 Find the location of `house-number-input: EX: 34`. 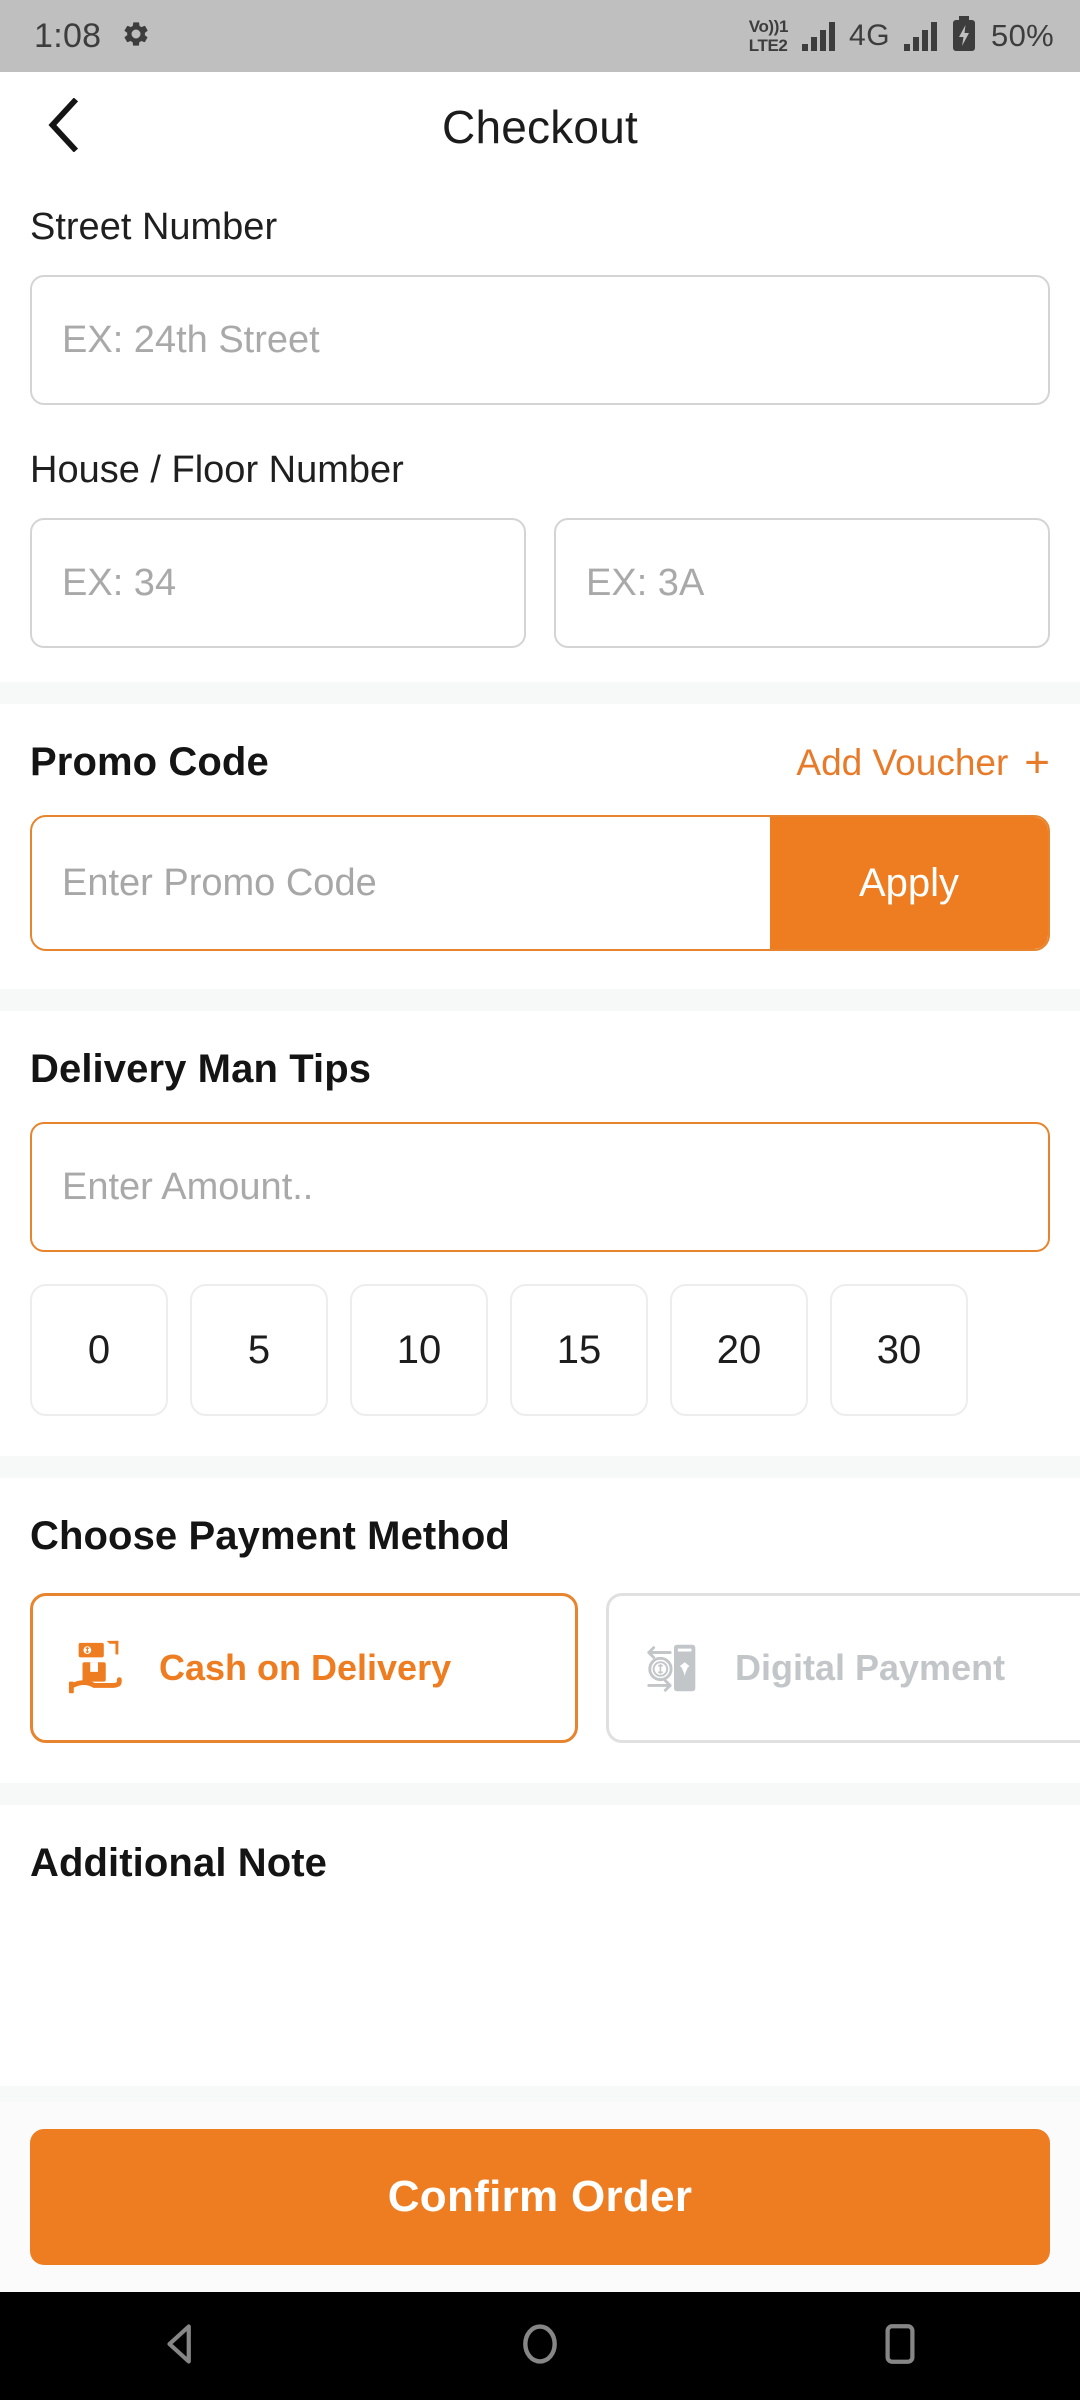

house-number-input: EX: 34 is located at coordinates (278, 583).